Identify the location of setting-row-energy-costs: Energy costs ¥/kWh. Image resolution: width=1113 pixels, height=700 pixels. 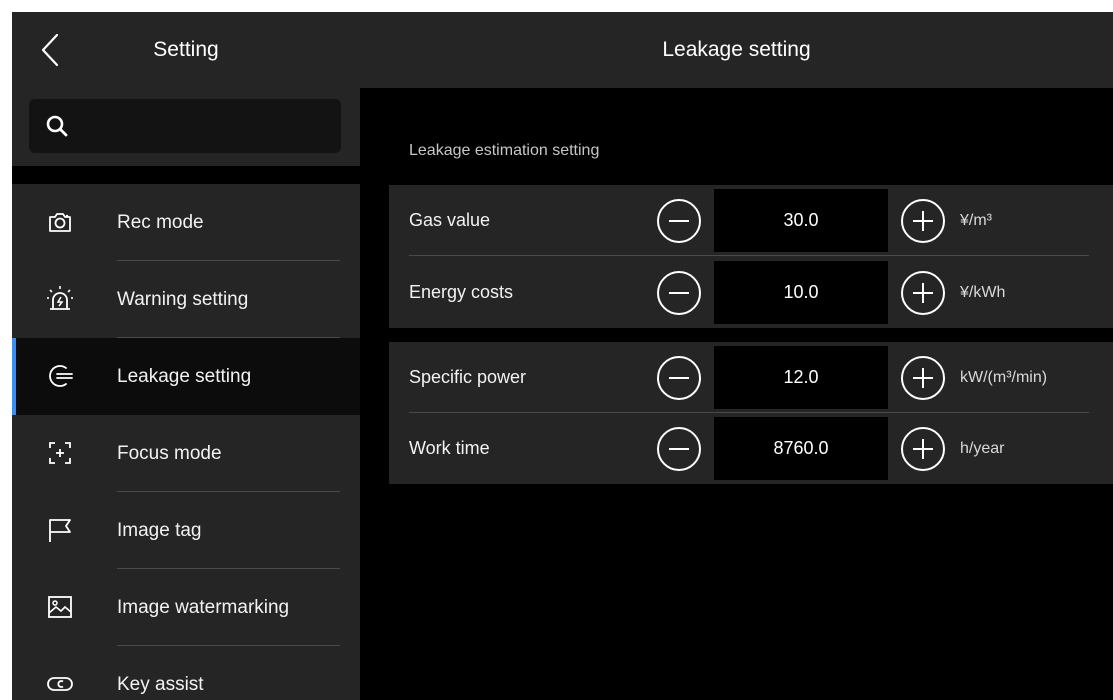
(751, 292).